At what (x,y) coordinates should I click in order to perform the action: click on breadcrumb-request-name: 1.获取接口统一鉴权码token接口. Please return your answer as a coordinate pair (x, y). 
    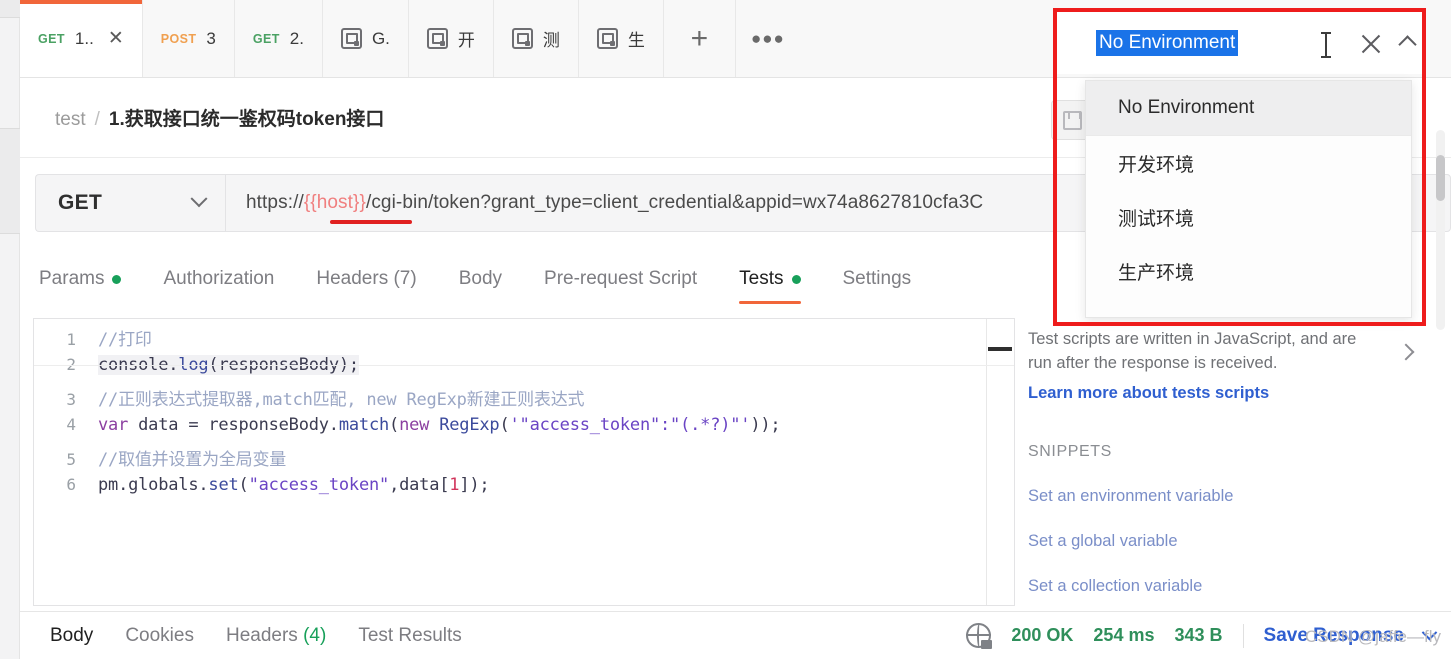
    Looking at the image, I should click on (247, 117).